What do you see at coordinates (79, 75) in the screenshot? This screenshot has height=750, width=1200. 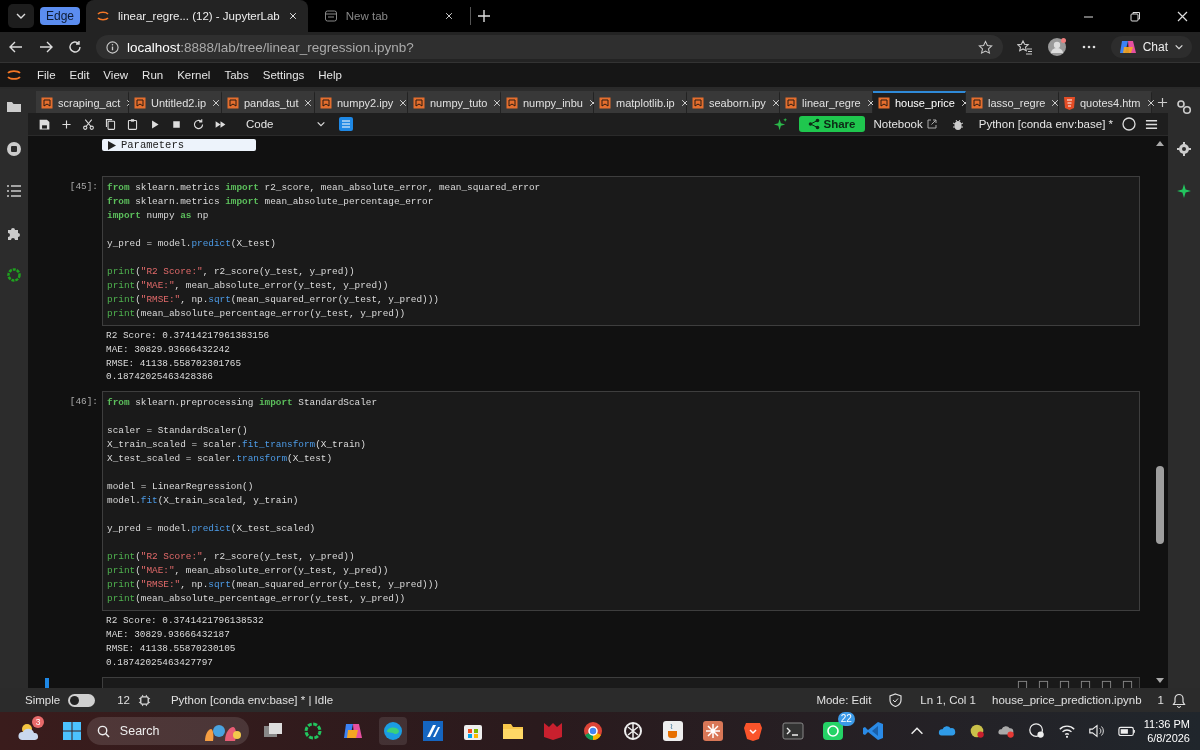 I see `menu-item: Edit` at bounding box center [79, 75].